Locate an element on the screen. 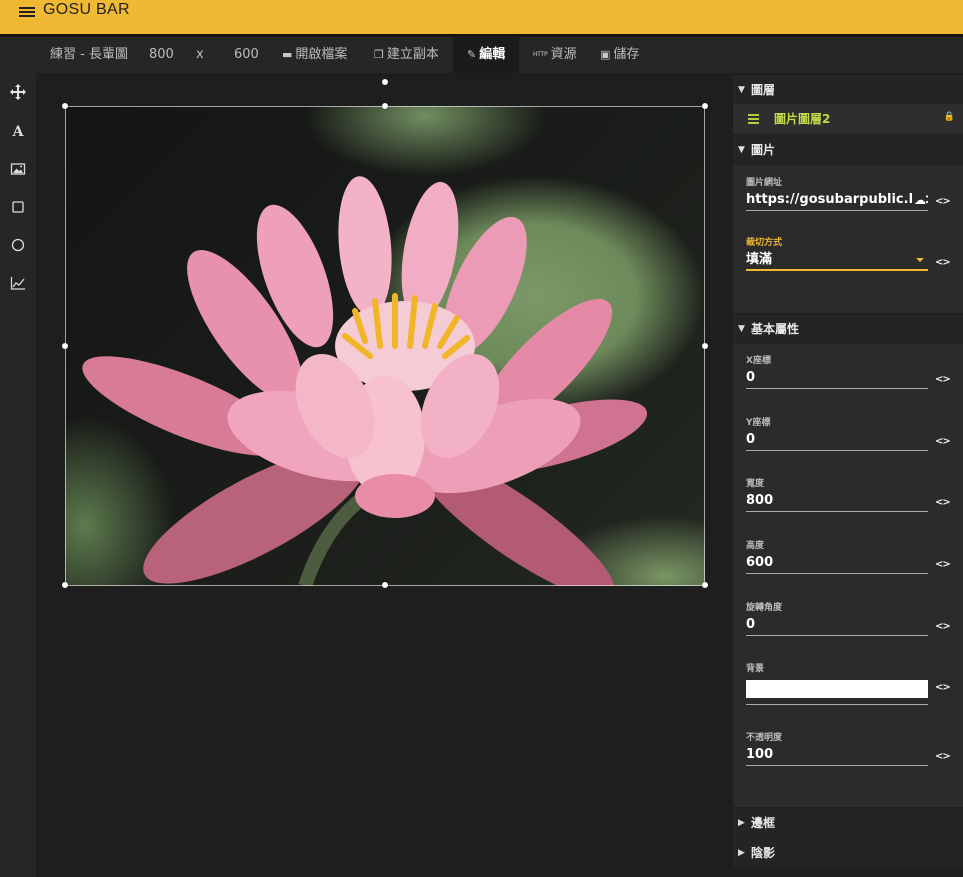  x-input: 0 is located at coordinates (837, 378).